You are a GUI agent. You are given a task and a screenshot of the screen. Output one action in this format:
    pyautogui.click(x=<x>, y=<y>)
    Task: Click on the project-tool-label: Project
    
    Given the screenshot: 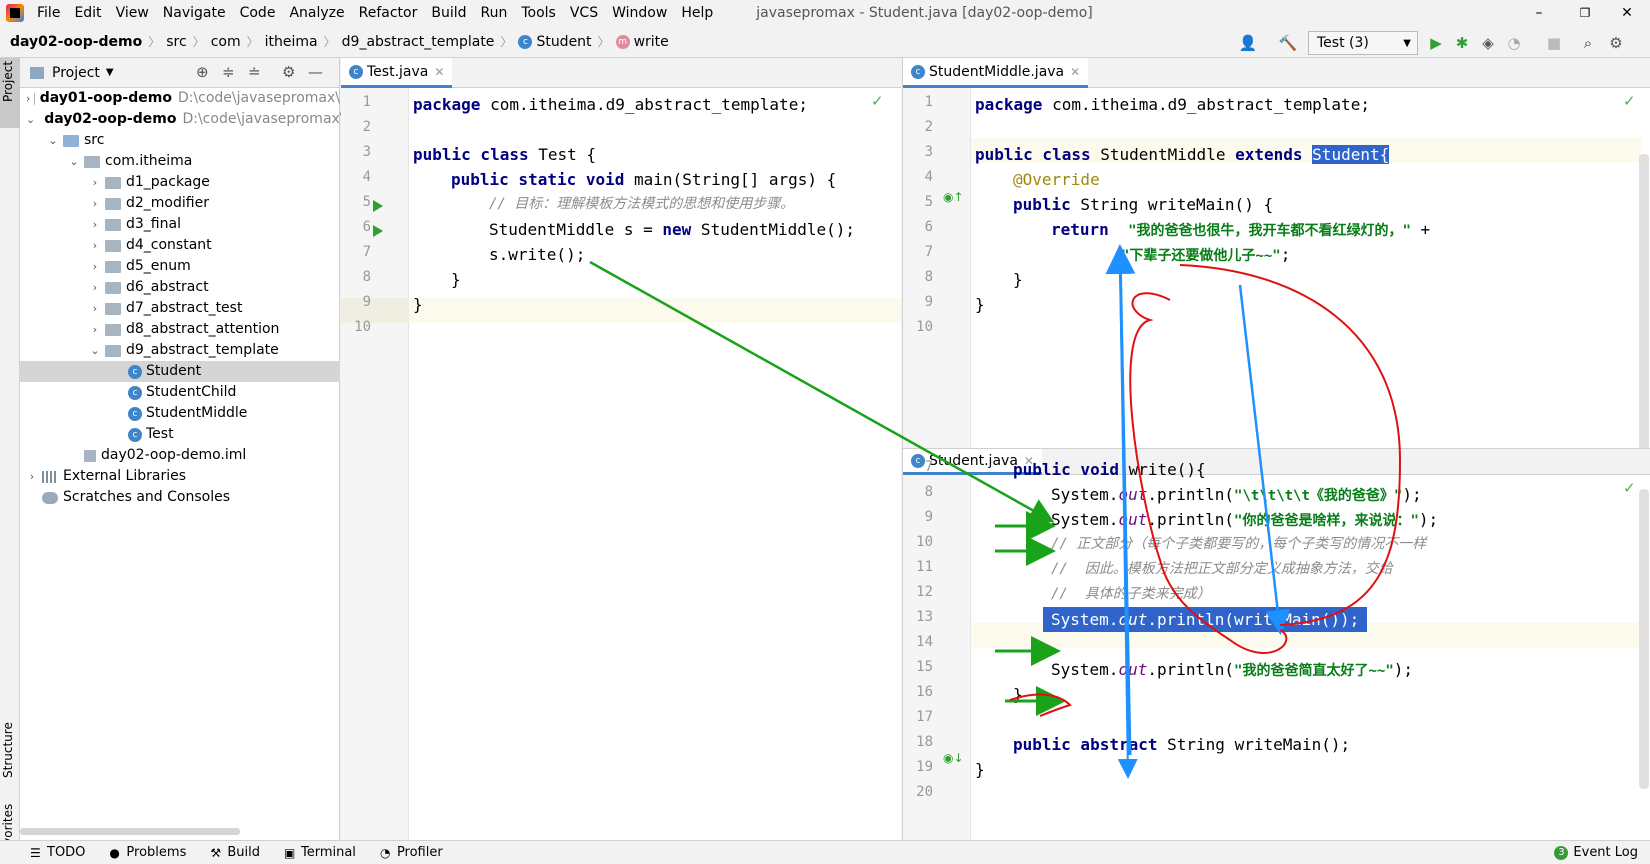 What is the action you would take?
    pyautogui.click(x=8, y=81)
    